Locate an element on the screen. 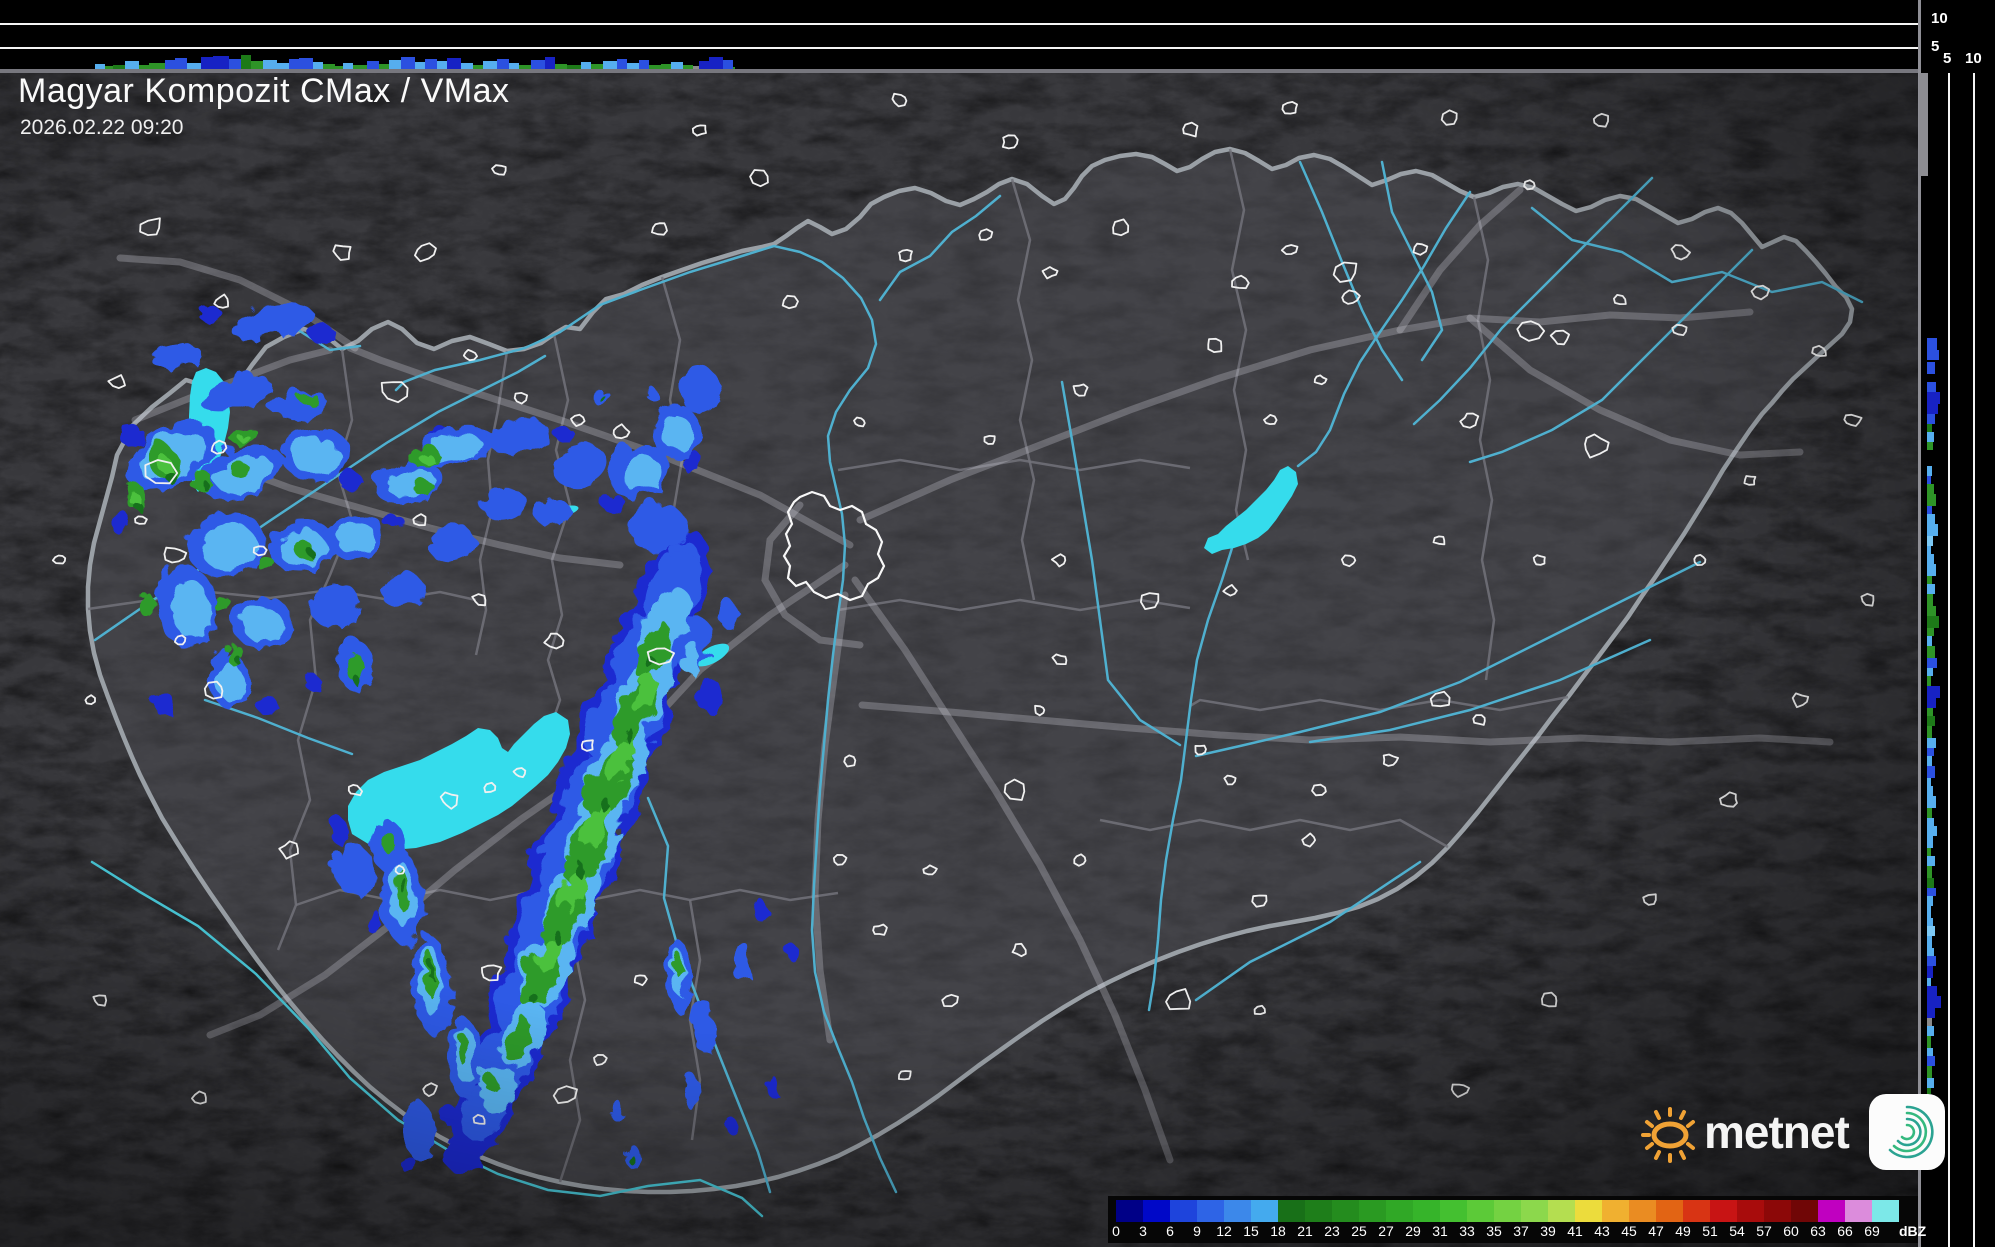 Image resolution: width=1995 pixels, height=1247 pixels. legend-tick-label: 66 is located at coordinates (1845, 1231).